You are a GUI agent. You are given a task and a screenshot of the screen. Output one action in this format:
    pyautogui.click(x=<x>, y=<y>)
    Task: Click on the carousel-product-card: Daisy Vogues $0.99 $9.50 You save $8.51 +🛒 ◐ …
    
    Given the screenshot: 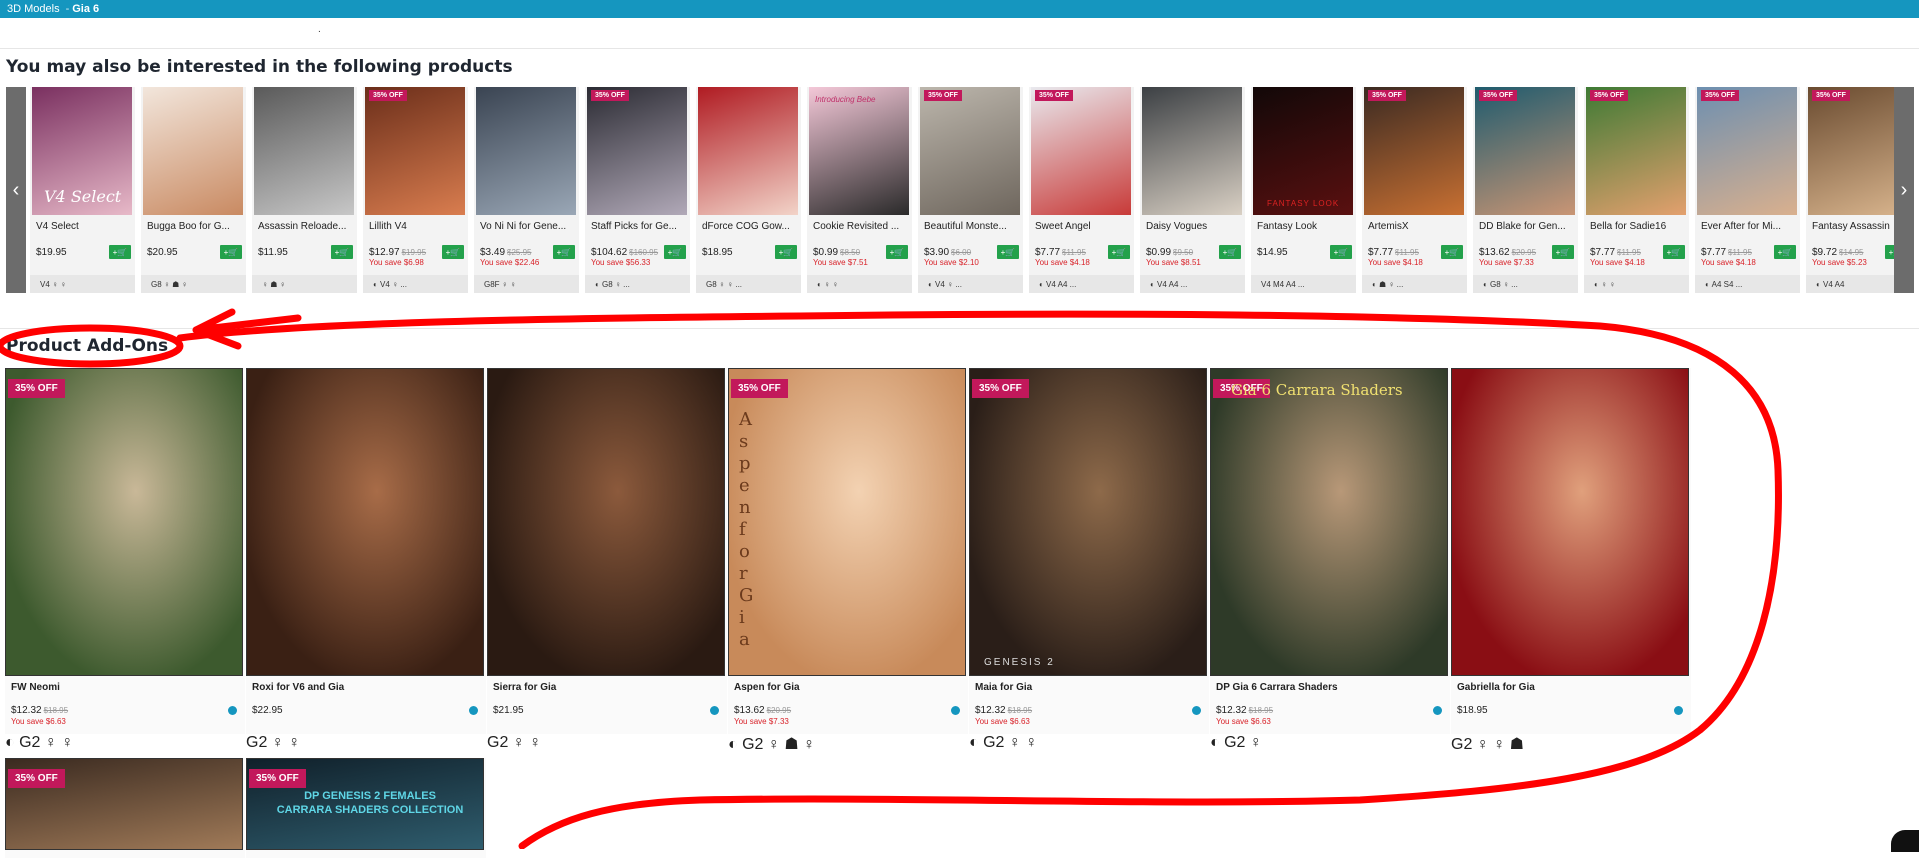 What is the action you would take?
    pyautogui.click(x=1192, y=190)
    